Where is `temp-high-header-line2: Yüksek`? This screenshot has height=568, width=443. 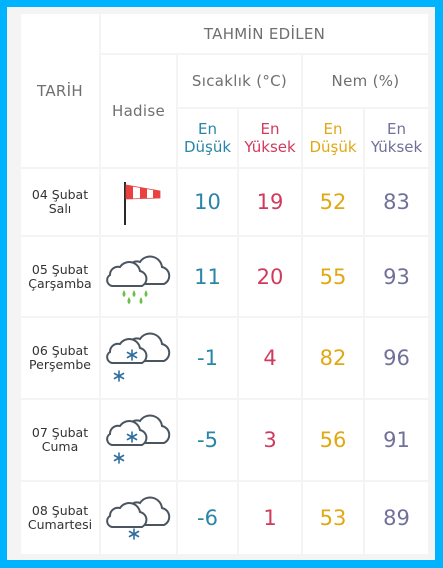
temp-high-header-line2: Yüksek is located at coordinates (270, 147).